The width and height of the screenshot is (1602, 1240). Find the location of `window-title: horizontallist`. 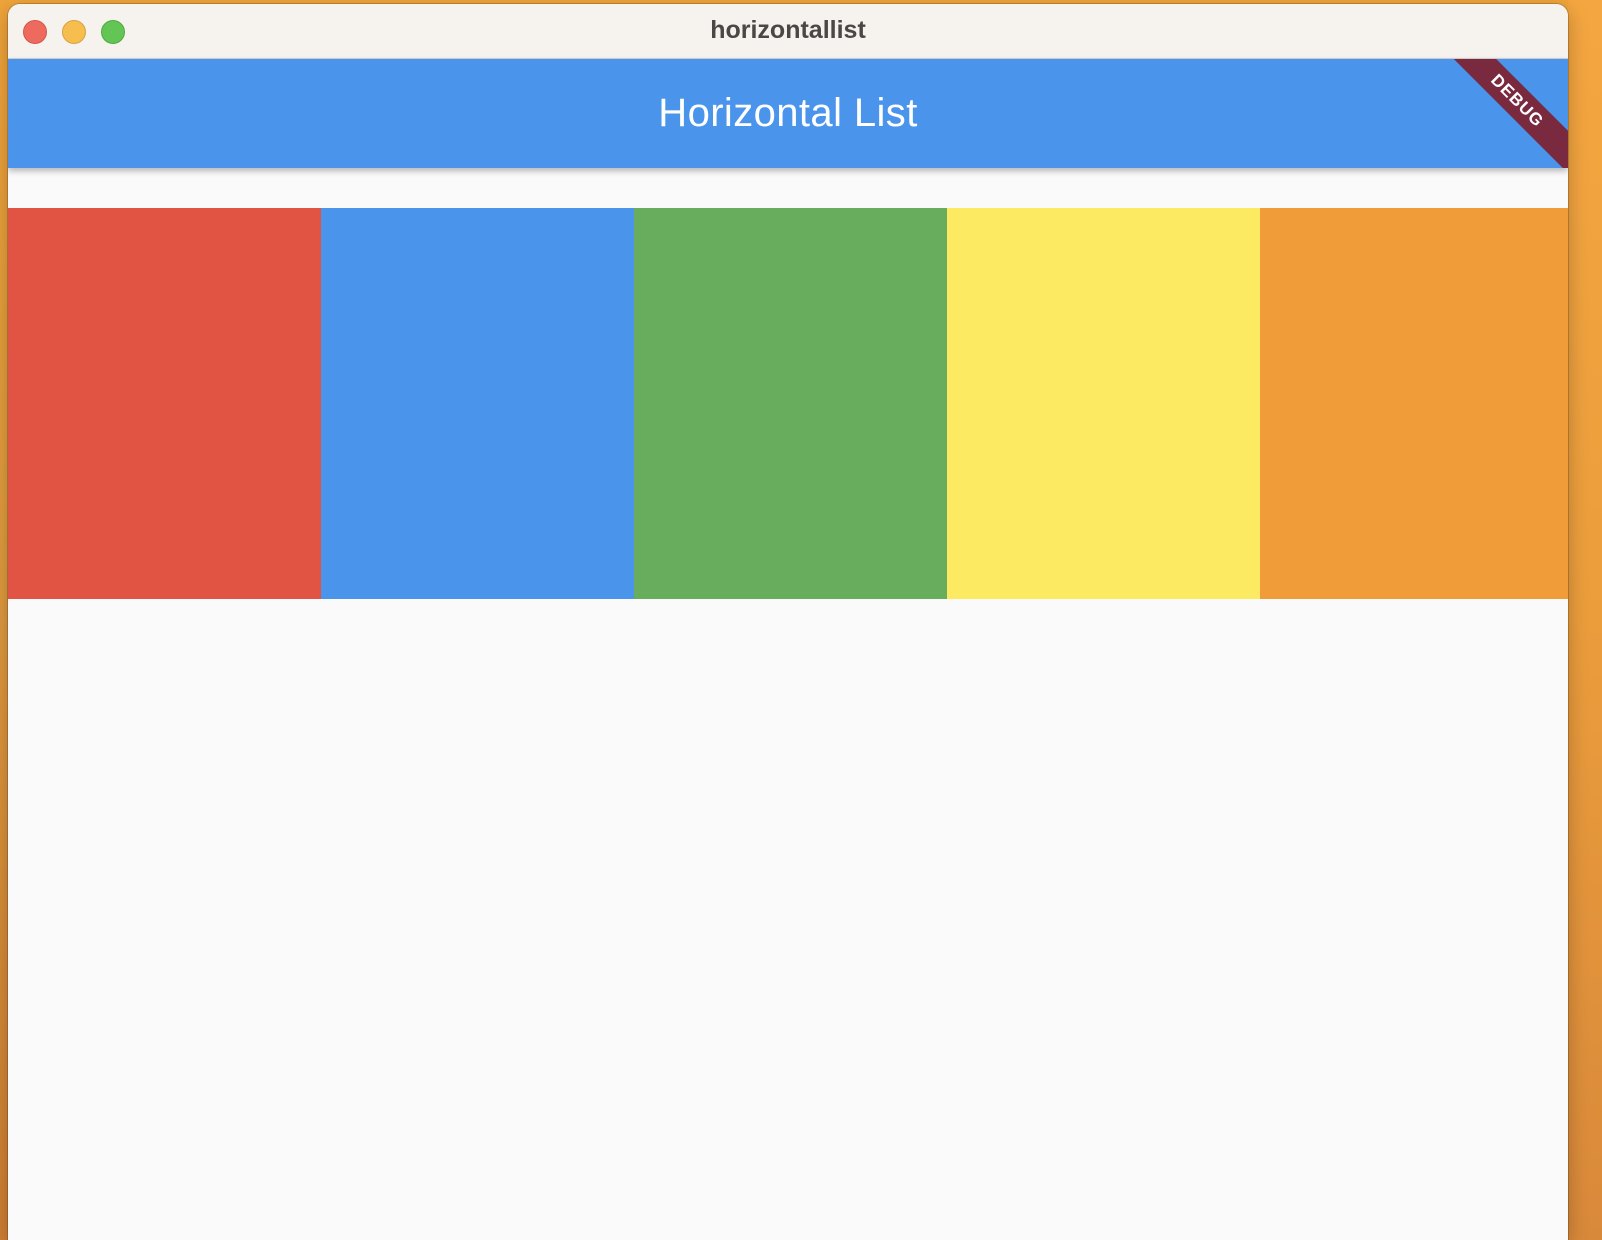

window-title: horizontallist is located at coordinates (788, 30).